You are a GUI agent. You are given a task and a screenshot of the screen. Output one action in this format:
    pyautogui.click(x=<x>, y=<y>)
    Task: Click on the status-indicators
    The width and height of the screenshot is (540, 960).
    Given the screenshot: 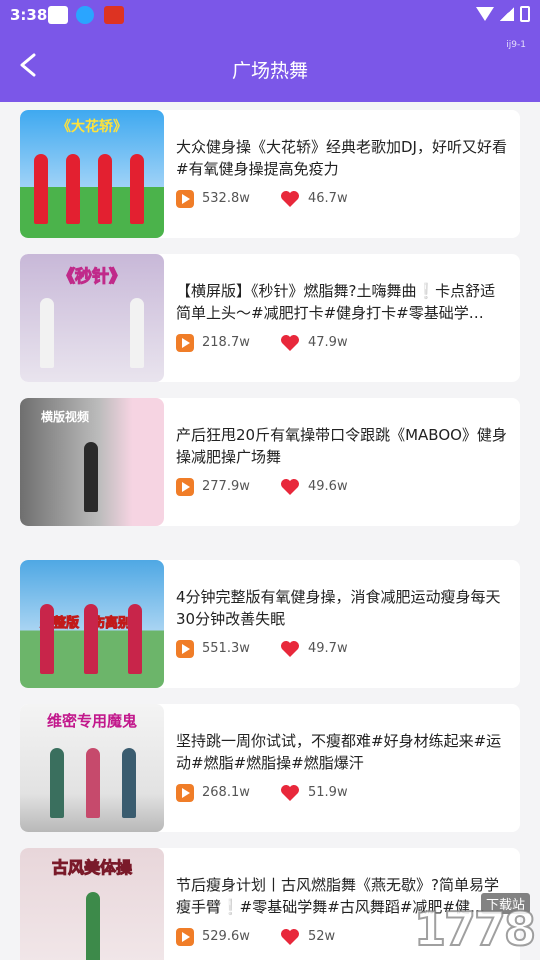 What is the action you would take?
    pyautogui.click(x=503, y=14)
    